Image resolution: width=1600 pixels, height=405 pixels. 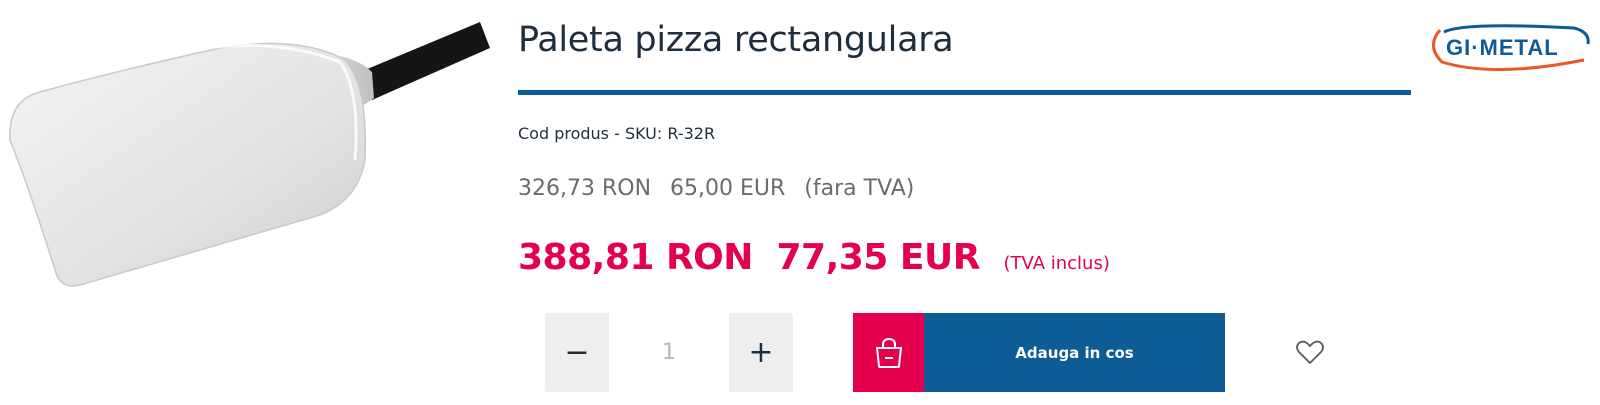 What do you see at coordinates (1310, 352) in the screenshot?
I see `heart-icon` at bounding box center [1310, 352].